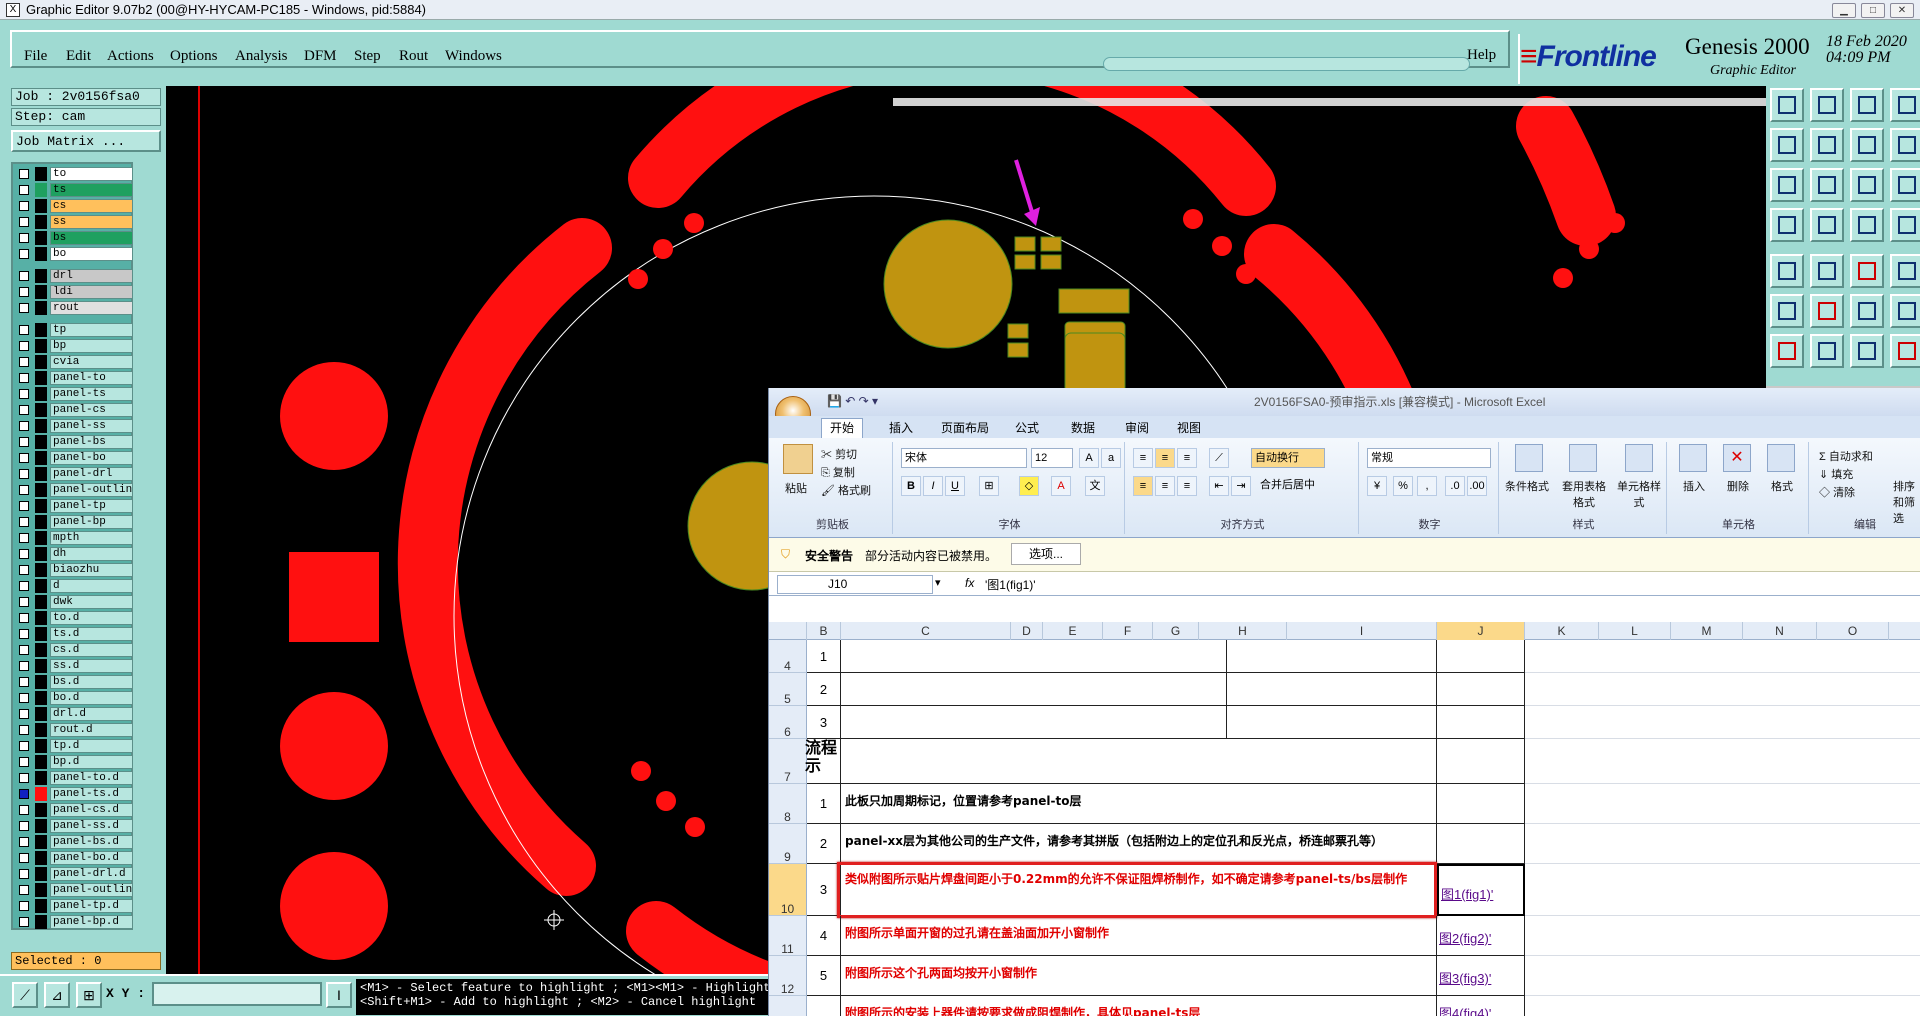 This screenshot has width=1920, height=1016. Describe the element at coordinates (1083, 428) in the screenshot. I see `ribbon-tab-4: 数据` at that location.